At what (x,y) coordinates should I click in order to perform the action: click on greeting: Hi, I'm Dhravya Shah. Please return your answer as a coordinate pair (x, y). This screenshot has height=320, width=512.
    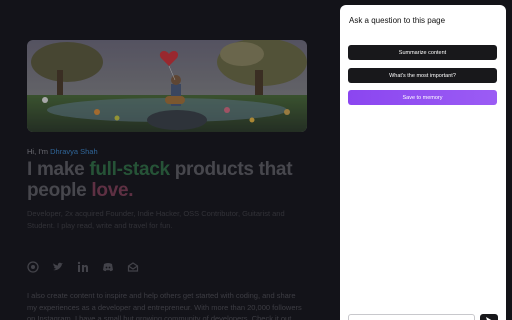
    Looking at the image, I should click on (62, 151).